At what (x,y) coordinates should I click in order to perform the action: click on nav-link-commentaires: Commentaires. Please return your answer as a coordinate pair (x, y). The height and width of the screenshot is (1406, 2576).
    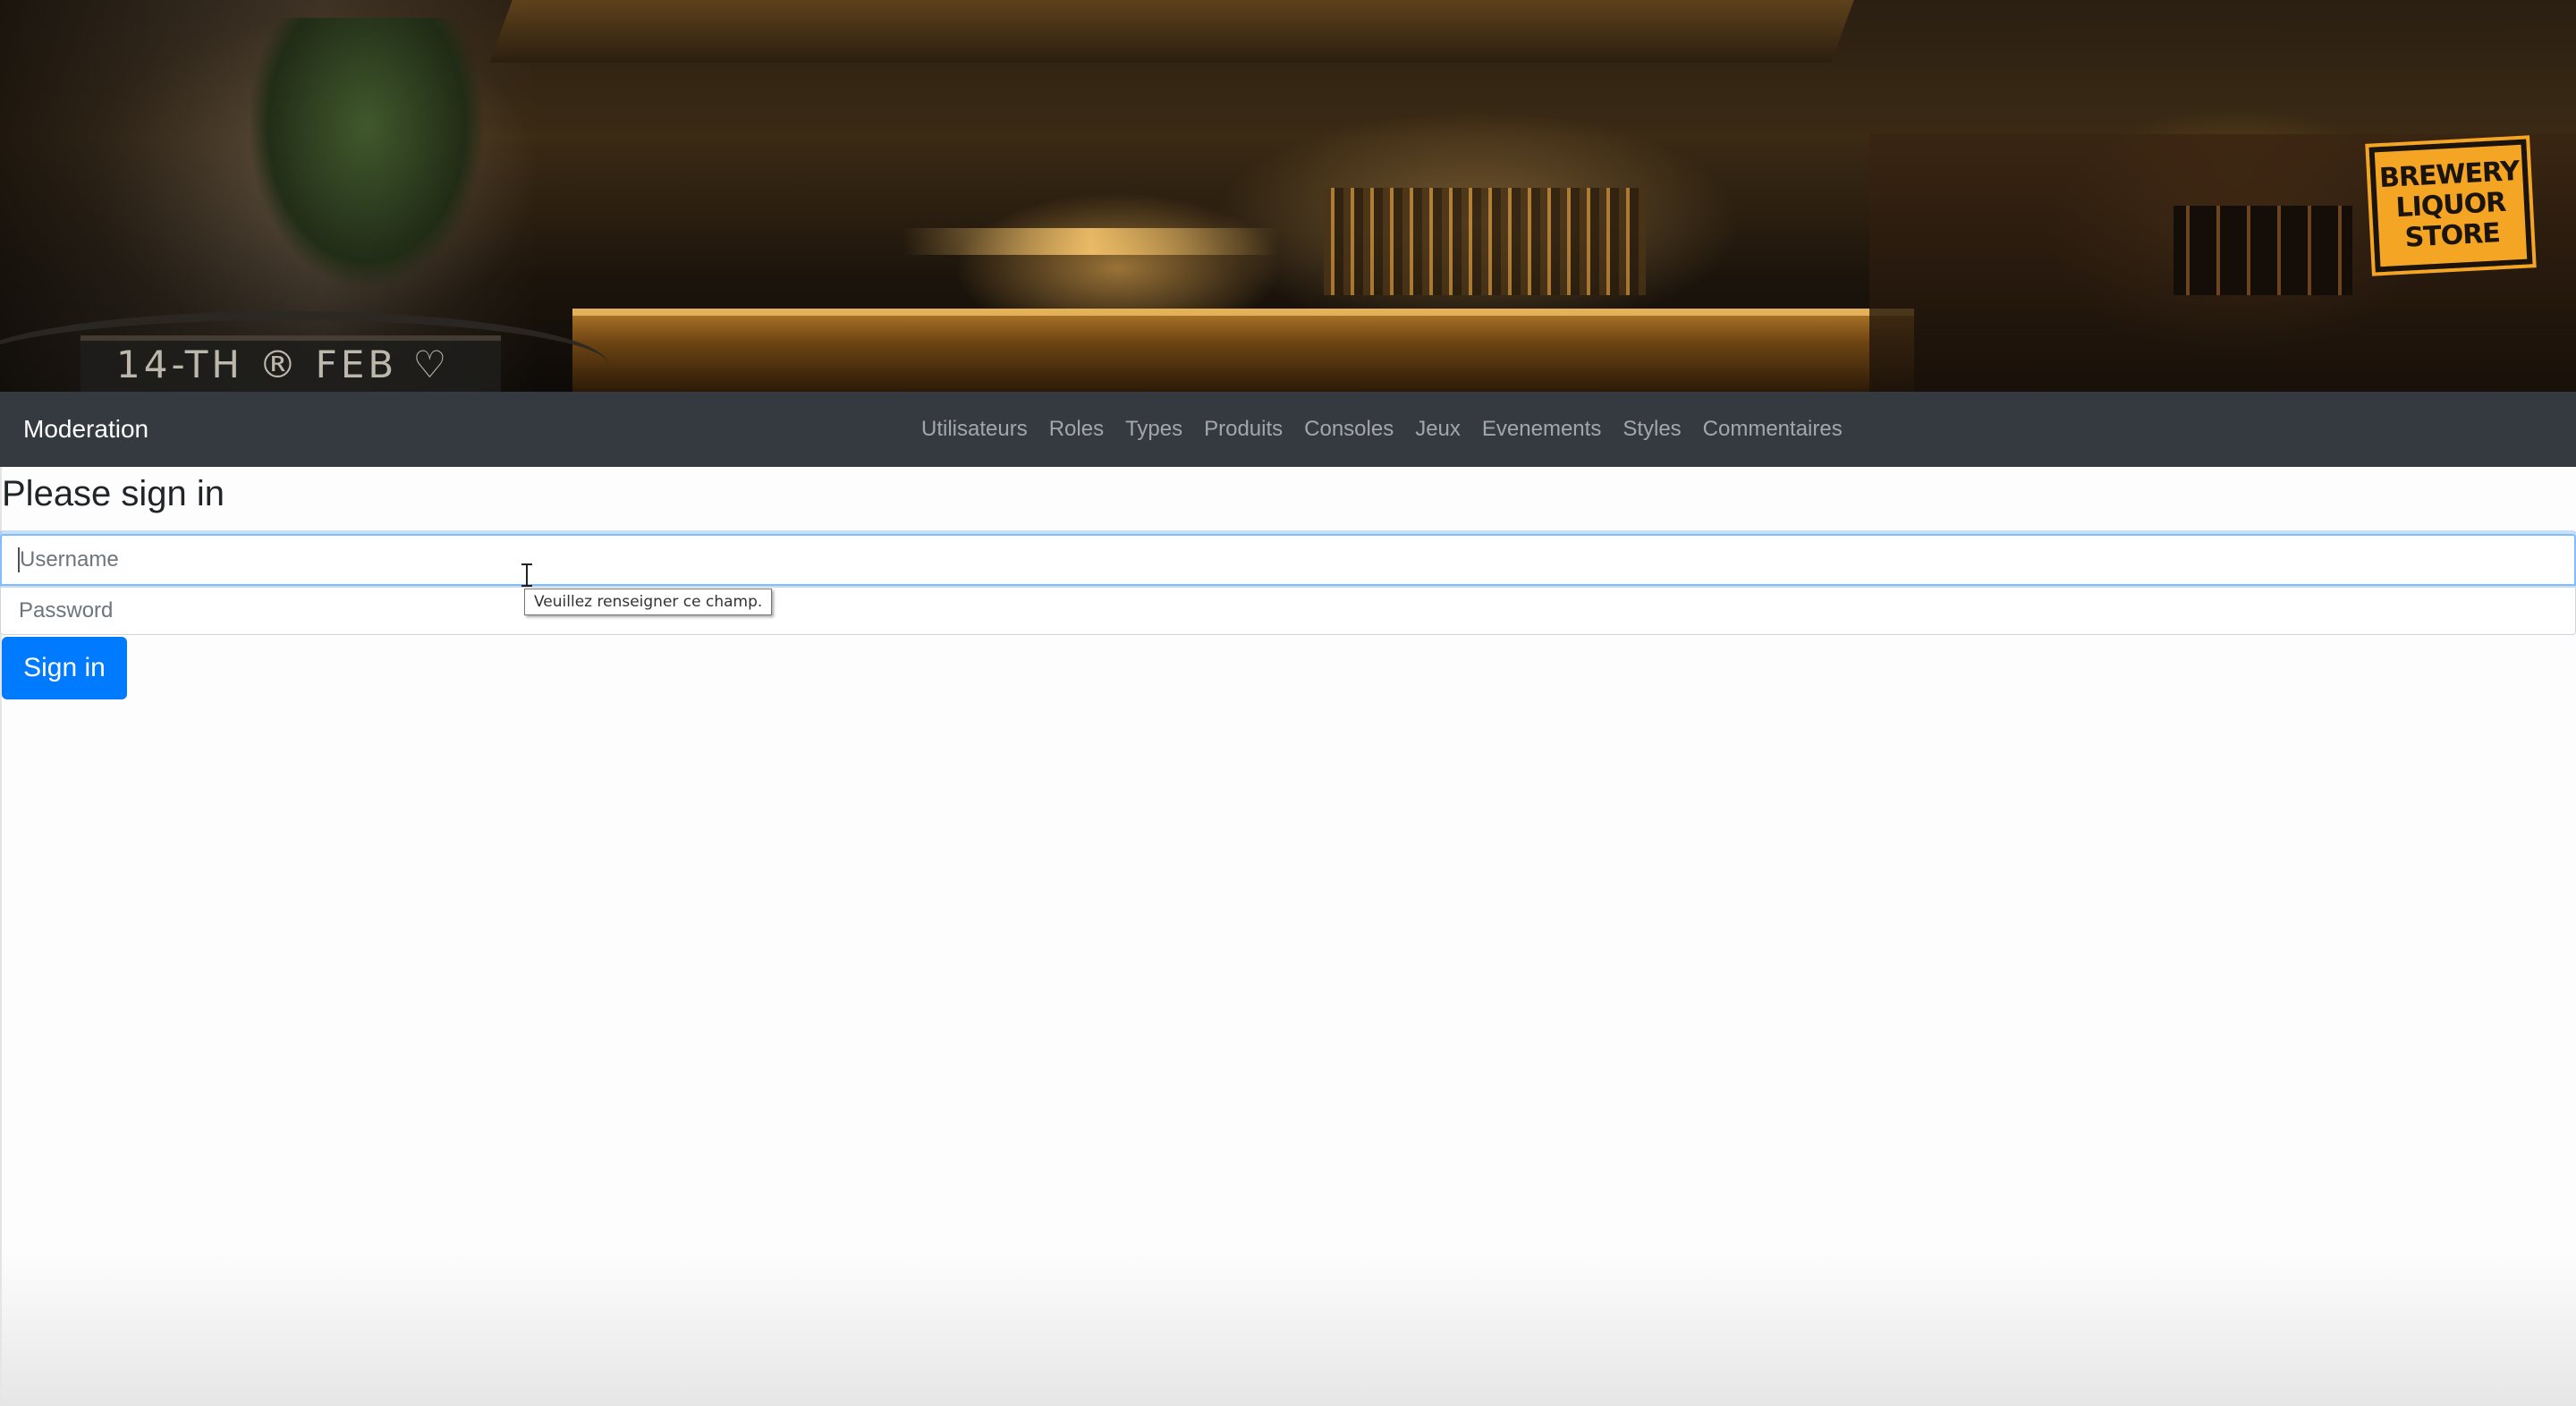
    Looking at the image, I should click on (1773, 430).